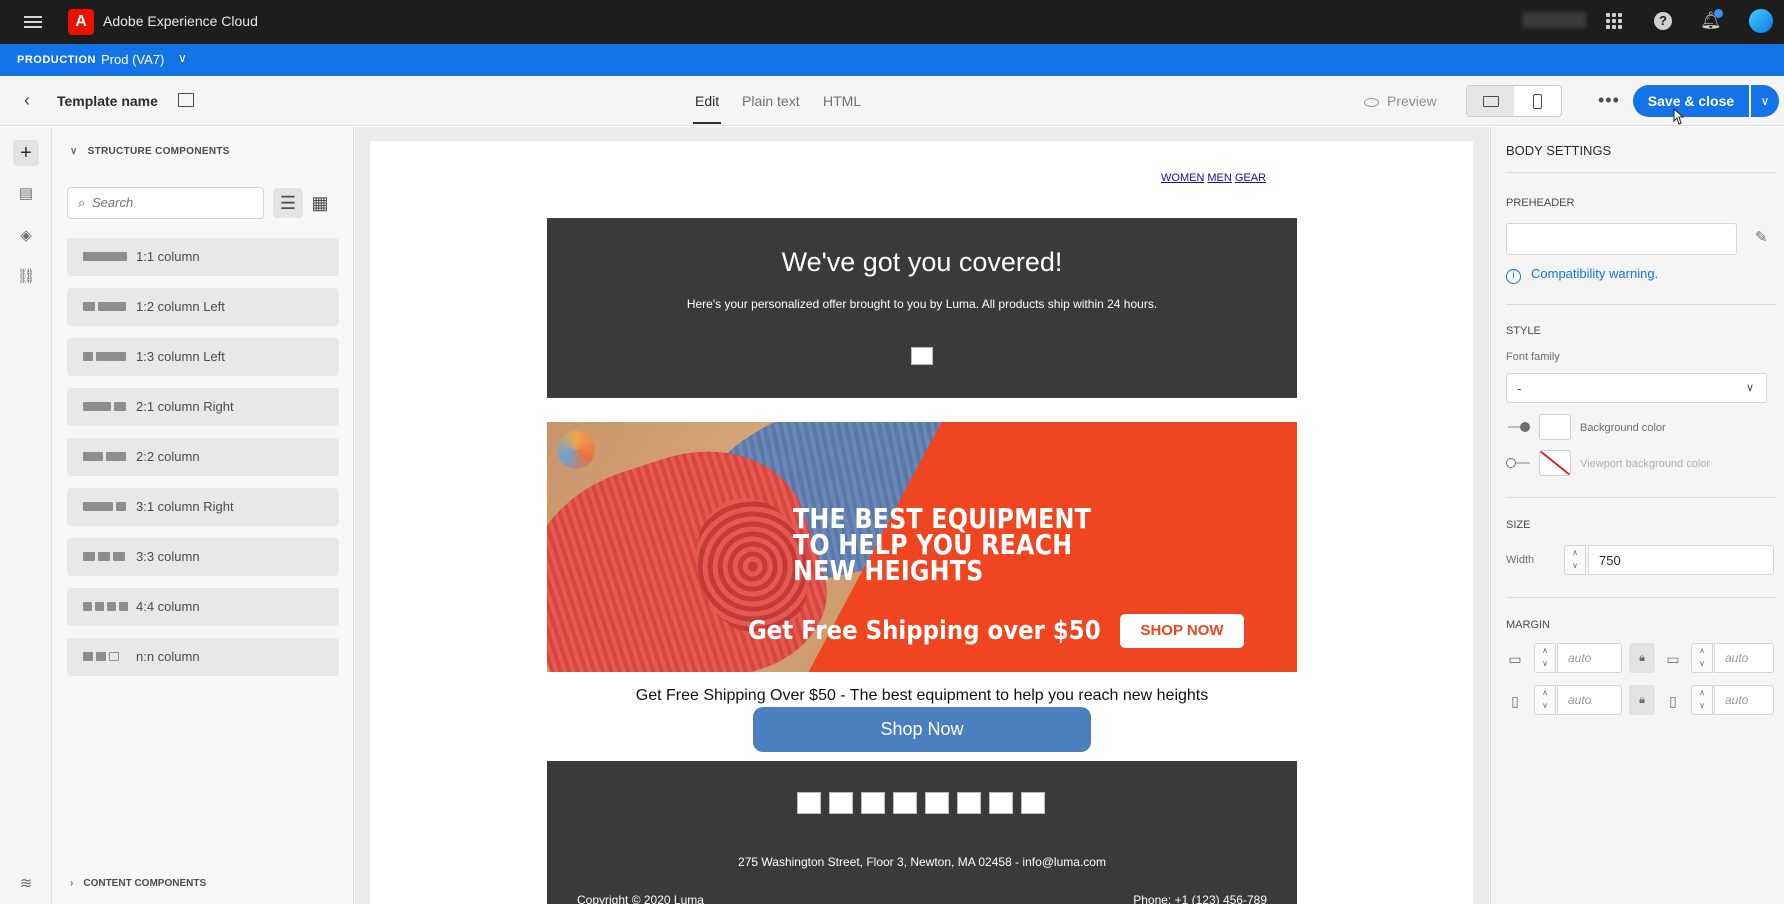 This screenshot has width=1784, height=907. I want to click on search-input, so click(172, 202).